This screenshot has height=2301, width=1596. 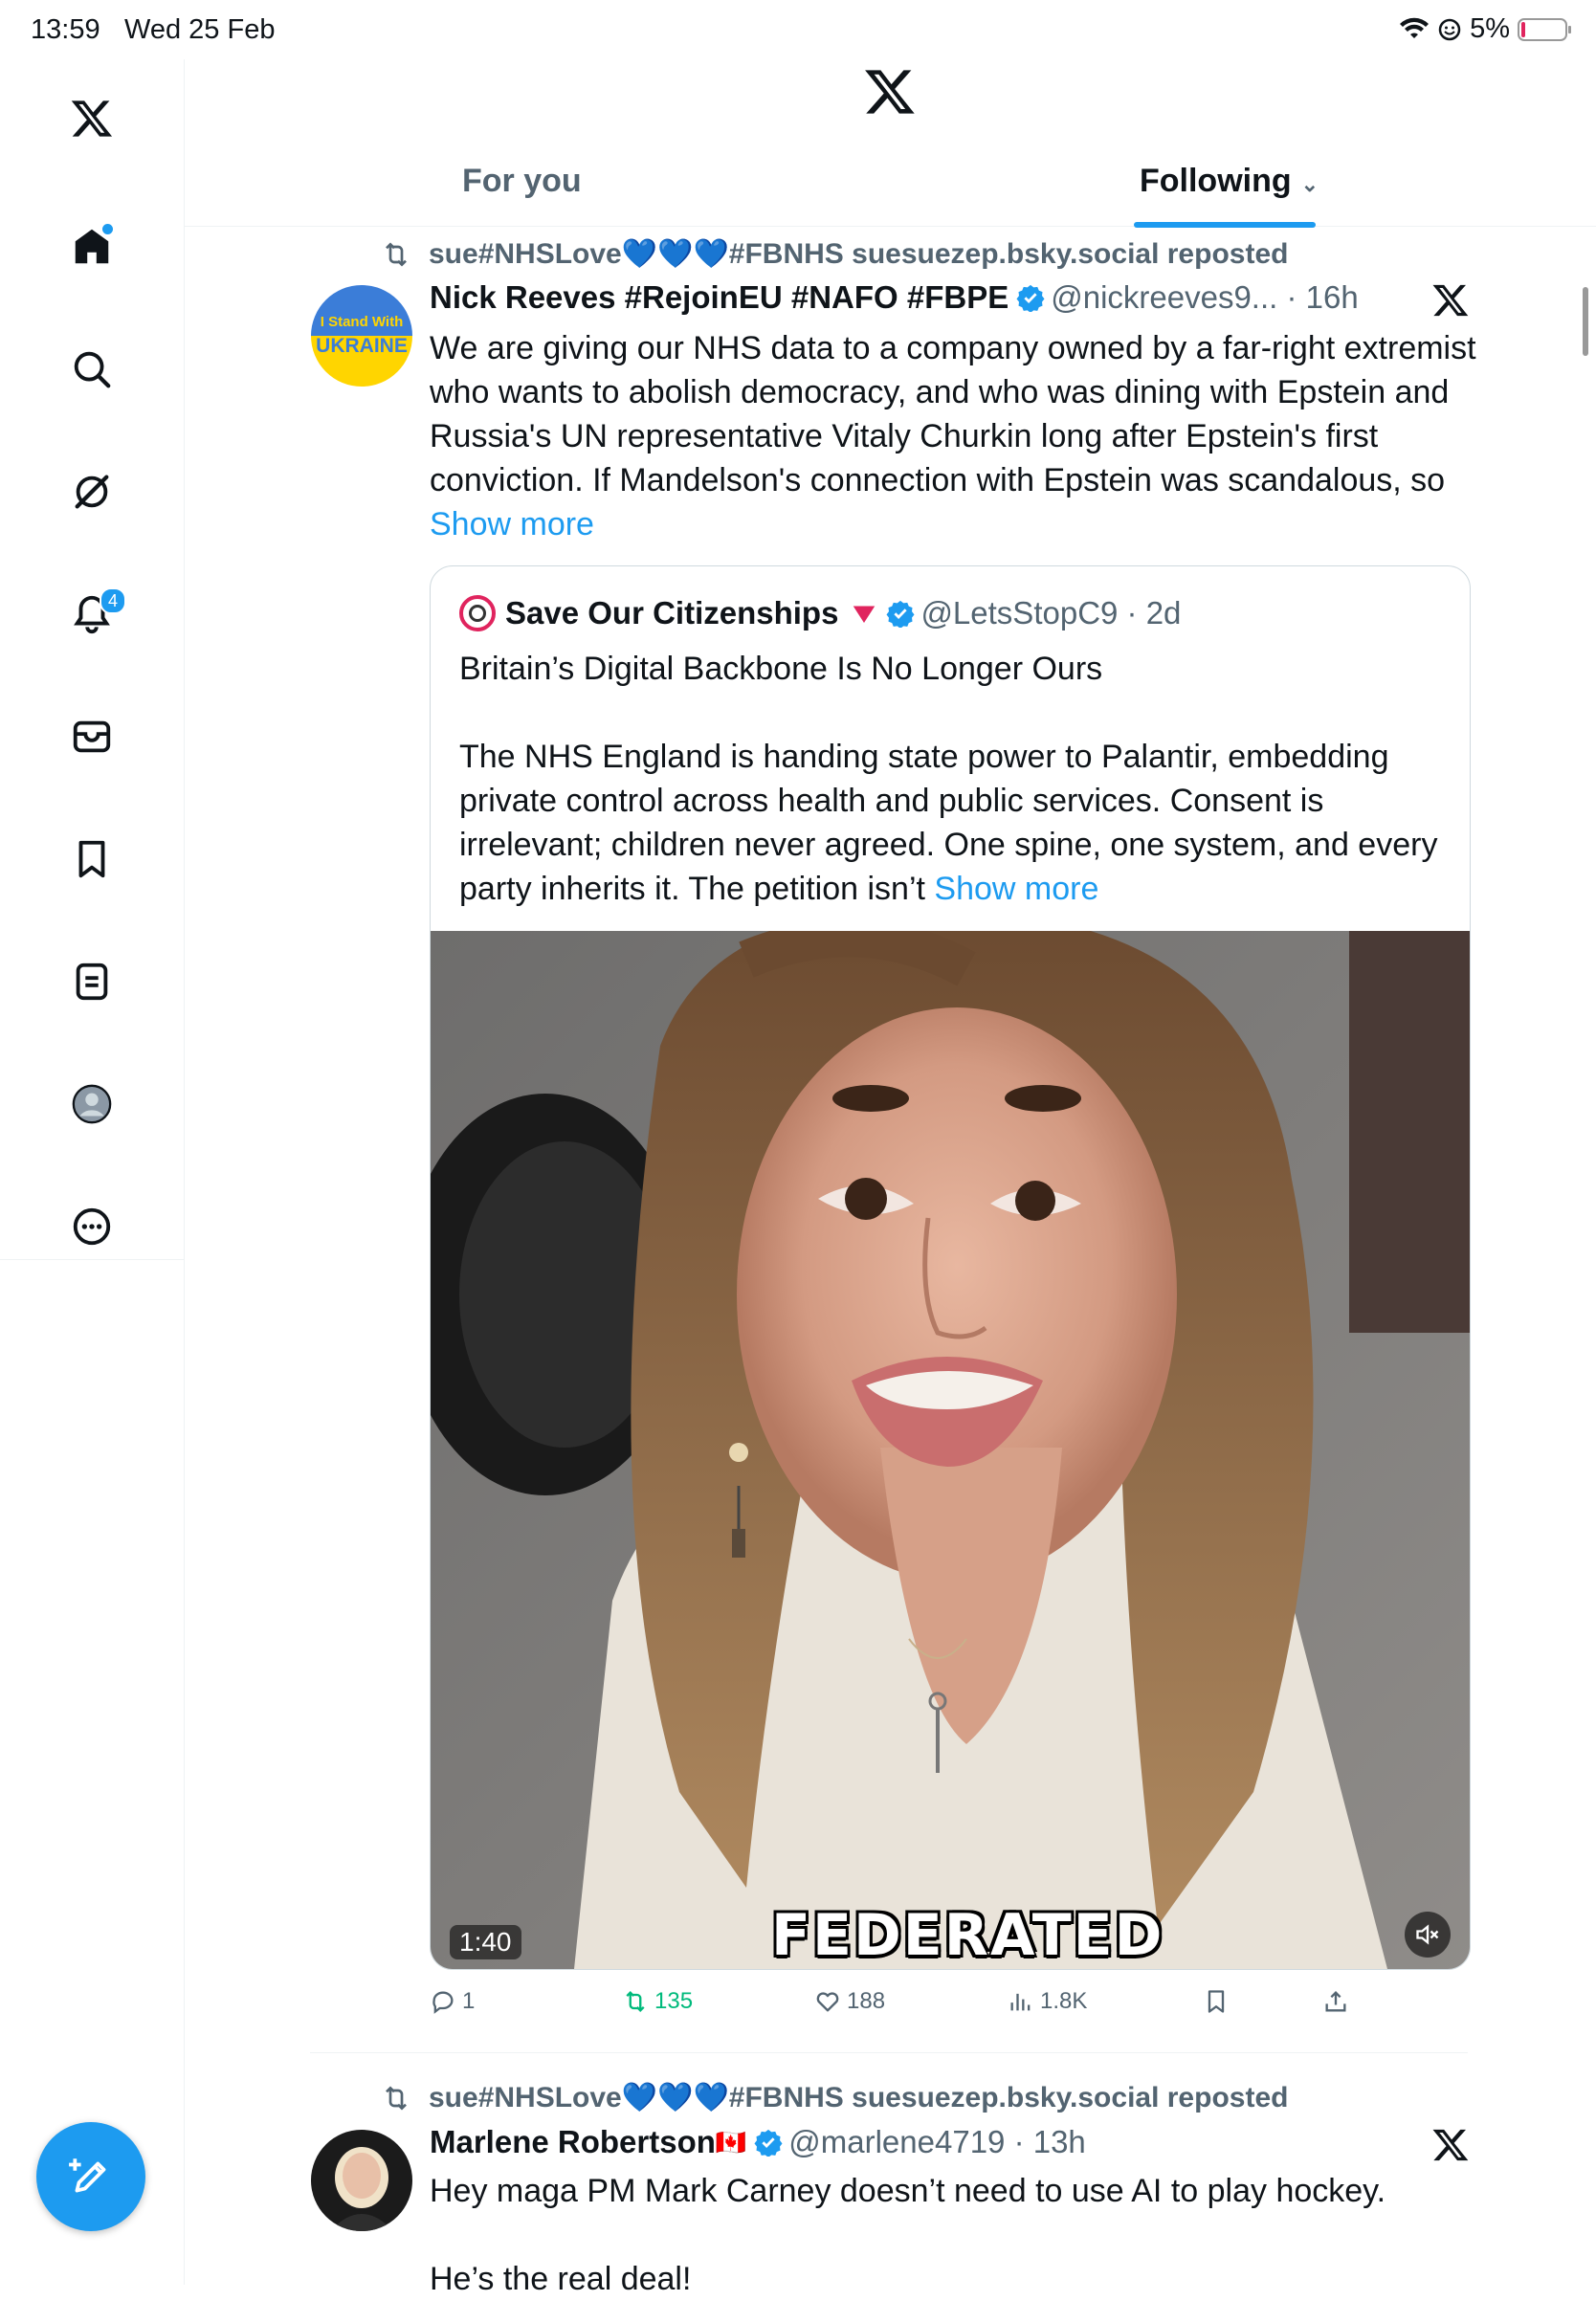 I want to click on views-button: 1.8K, so click(x=1048, y=2002).